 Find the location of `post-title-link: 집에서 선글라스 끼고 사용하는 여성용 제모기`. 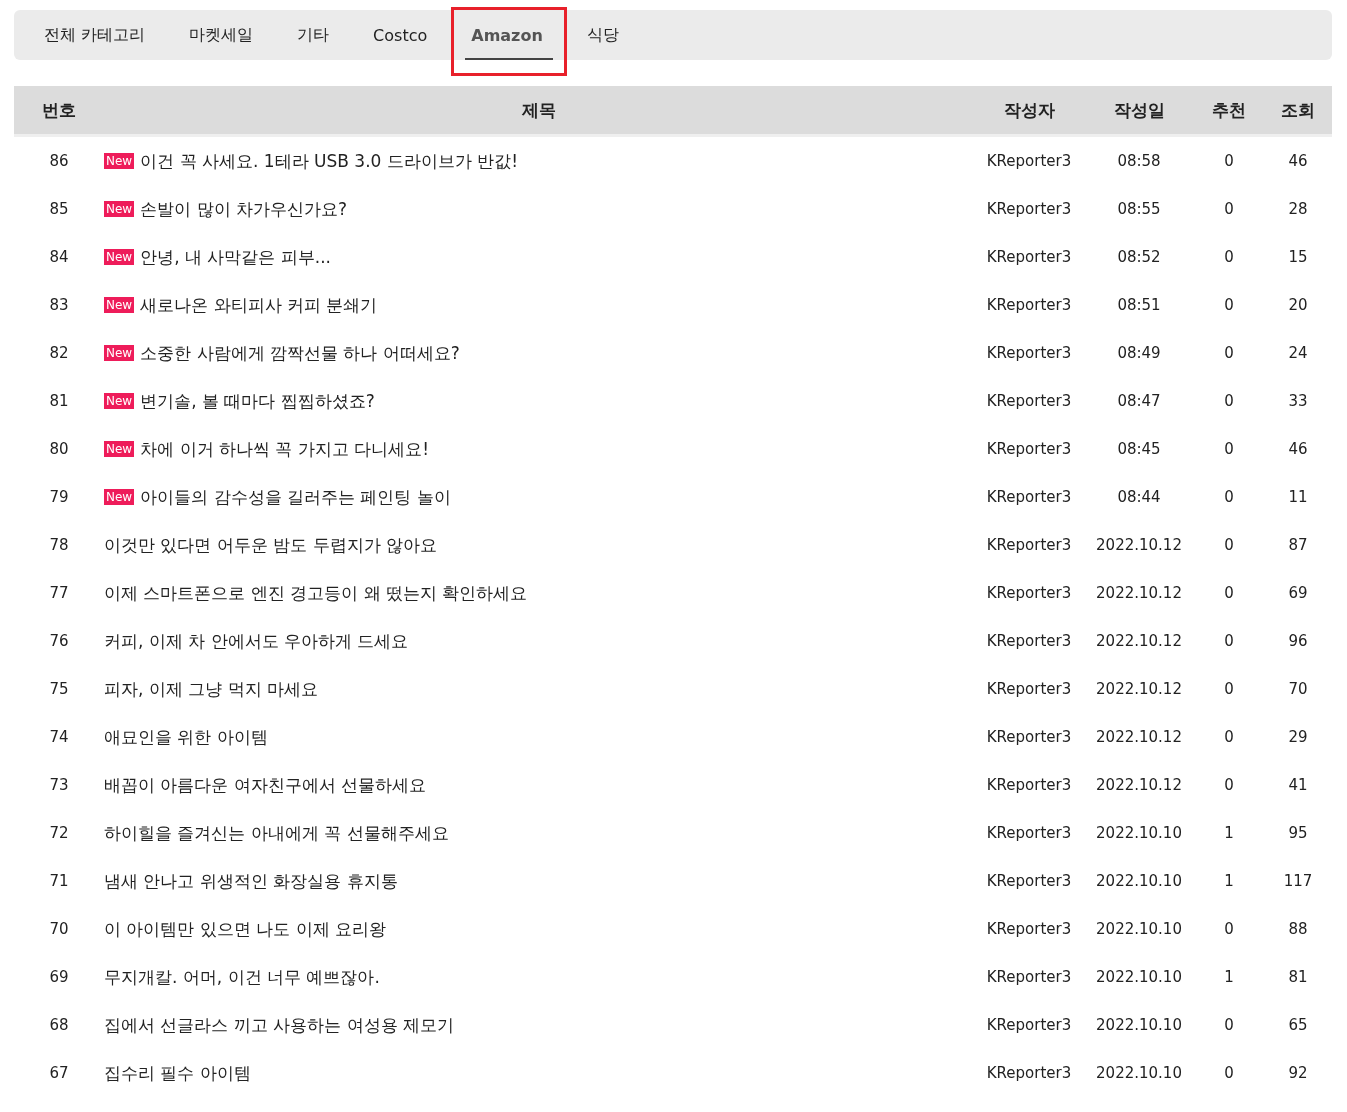

post-title-link: 집에서 선글라스 끼고 사용하는 여성용 제모기 is located at coordinates (279, 1025).